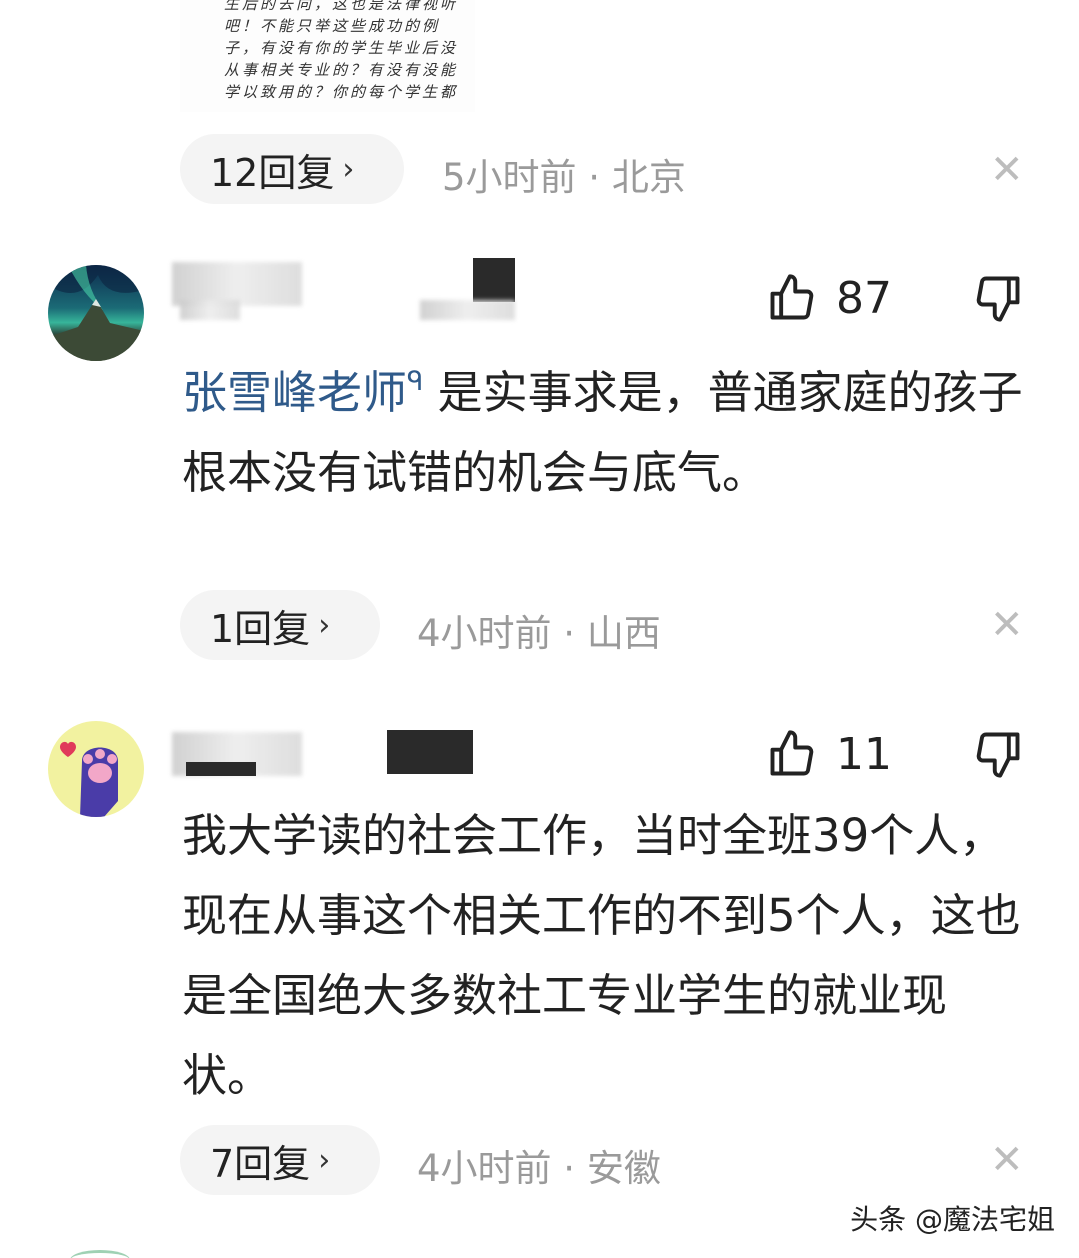 The height and width of the screenshot is (1258, 1079). Describe the element at coordinates (295, 392) in the screenshot. I see `mention-name: 张雪峰老师` at that location.